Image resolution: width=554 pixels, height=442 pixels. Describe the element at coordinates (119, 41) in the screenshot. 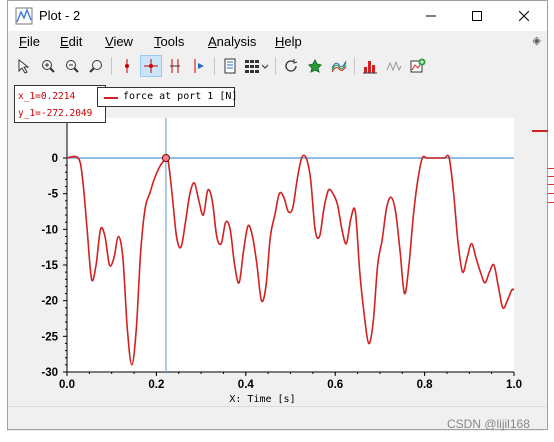

I see `menu-view: View` at that location.